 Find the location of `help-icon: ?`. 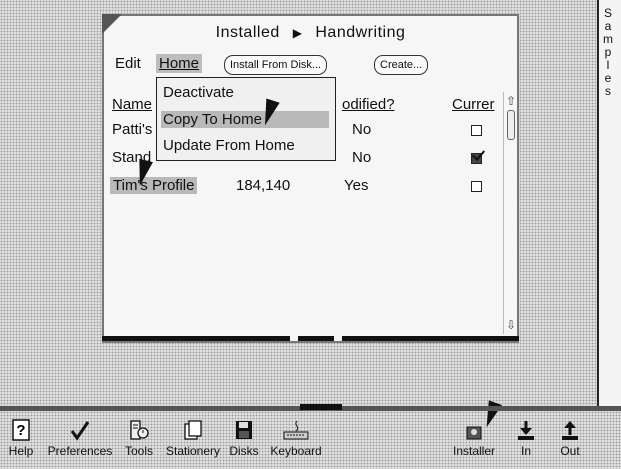

help-icon: ? is located at coordinates (21, 428).